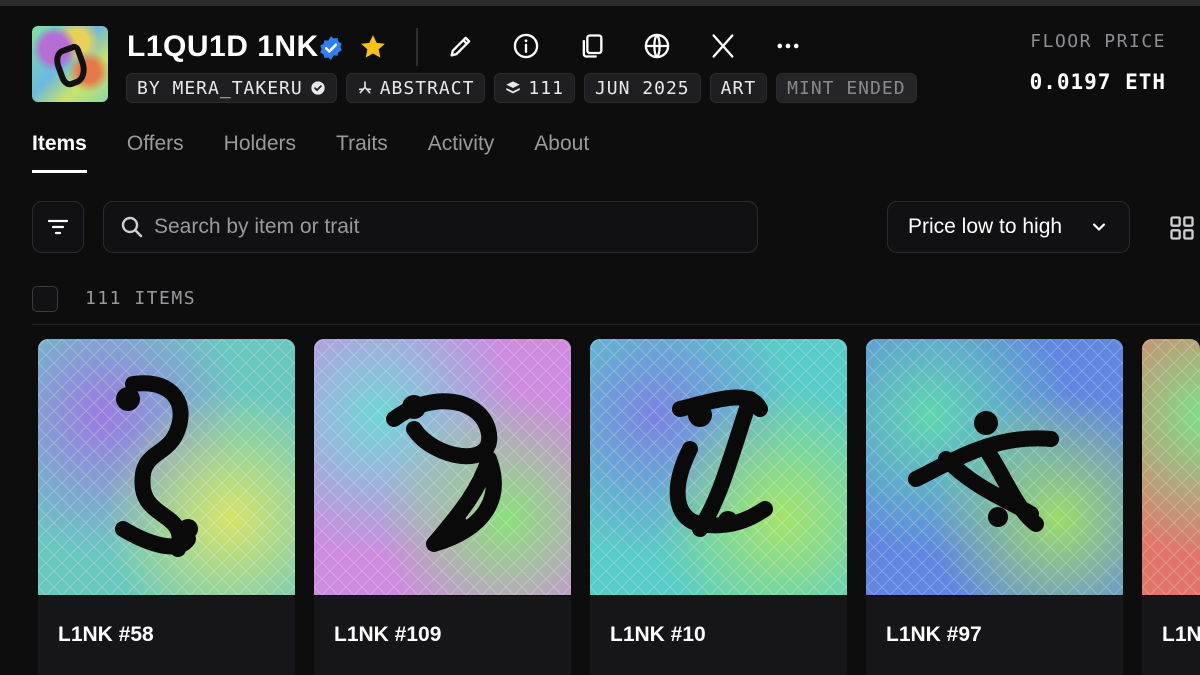 This screenshot has height=675, width=1200. I want to click on items-count: 111 ITEMS, so click(141, 298).